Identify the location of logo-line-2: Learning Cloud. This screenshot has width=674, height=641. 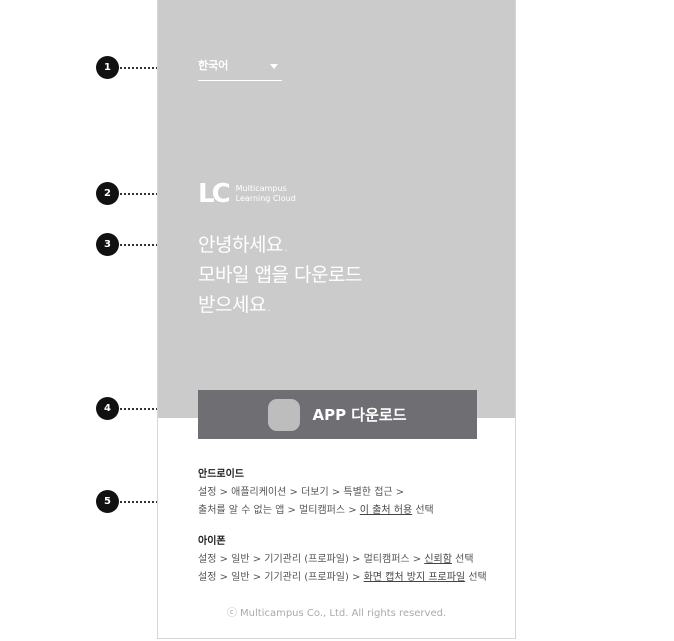
(265, 198).